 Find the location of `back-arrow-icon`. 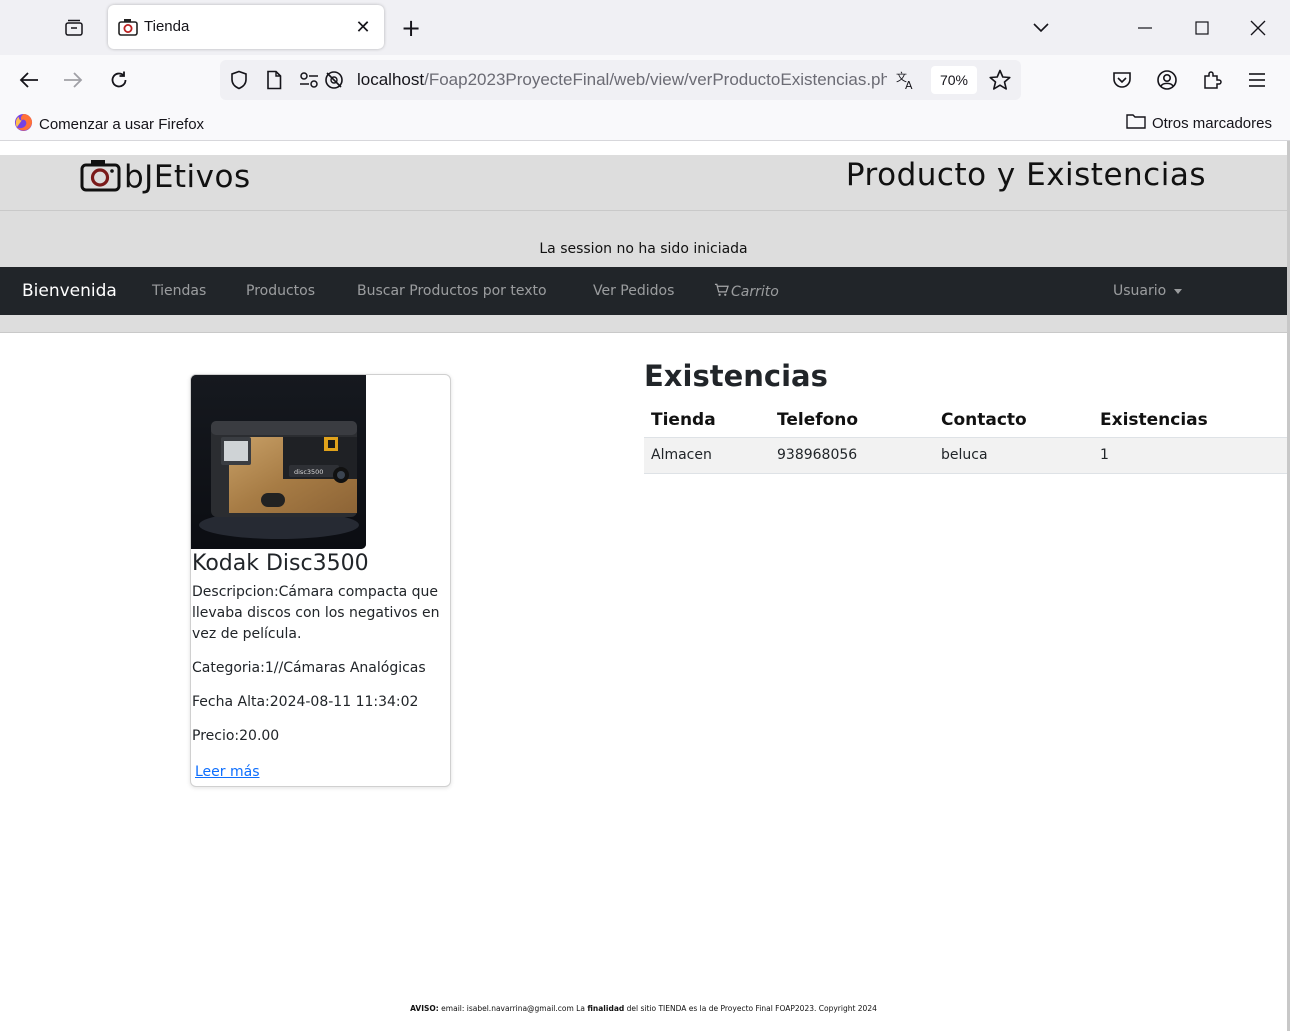

back-arrow-icon is located at coordinates (29, 80).